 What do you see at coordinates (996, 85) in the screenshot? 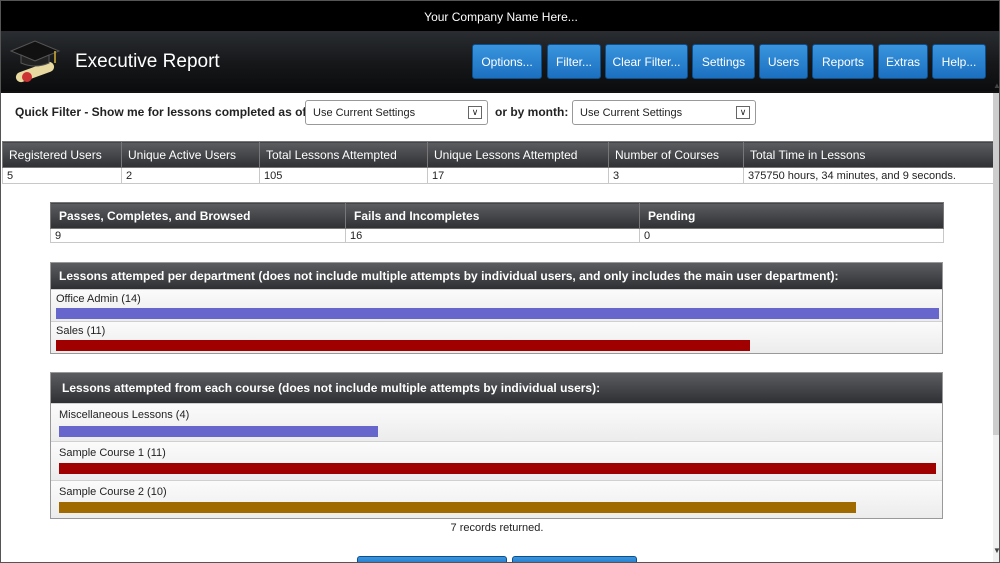
I see `scroll-up-icon: ▲` at bounding box center [996, 85].